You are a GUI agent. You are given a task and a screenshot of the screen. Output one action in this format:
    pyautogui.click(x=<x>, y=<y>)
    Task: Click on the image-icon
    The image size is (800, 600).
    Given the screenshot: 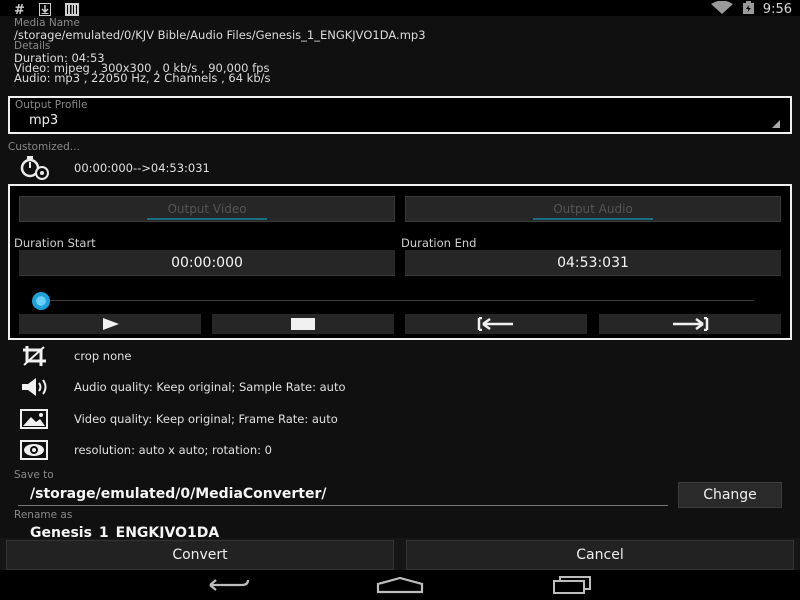 What is the action you would take?
    pyautogui.click(x=40, y=419)
    